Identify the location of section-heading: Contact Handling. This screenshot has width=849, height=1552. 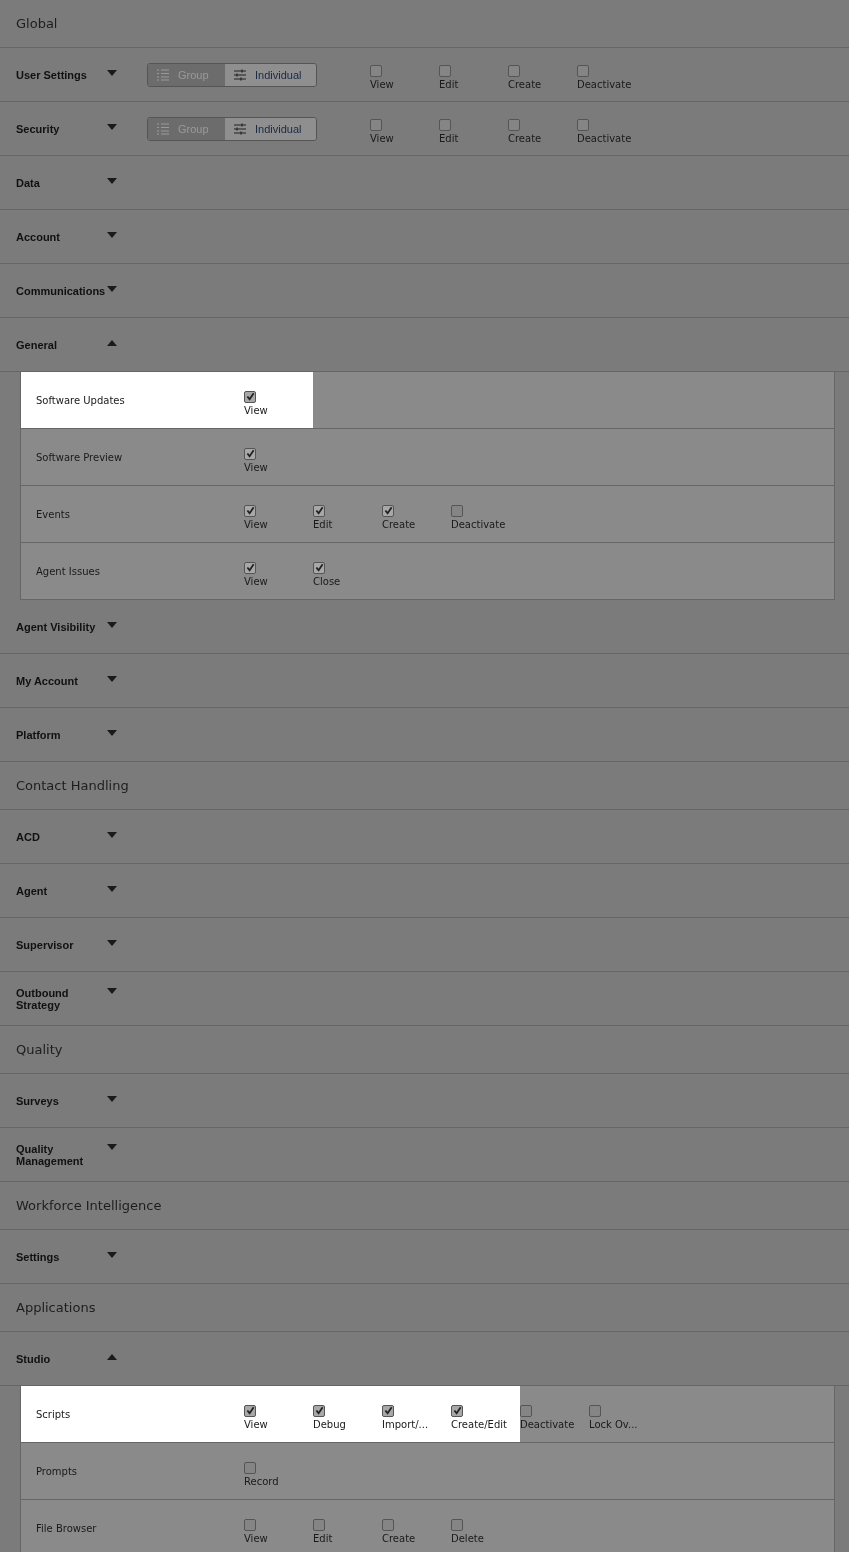
(72, 785).